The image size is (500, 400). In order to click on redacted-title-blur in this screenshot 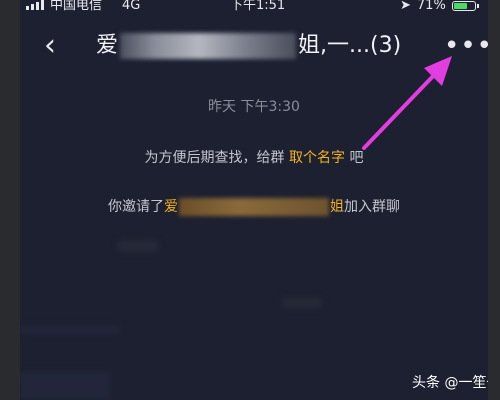, I will do `click(208, 46)`.